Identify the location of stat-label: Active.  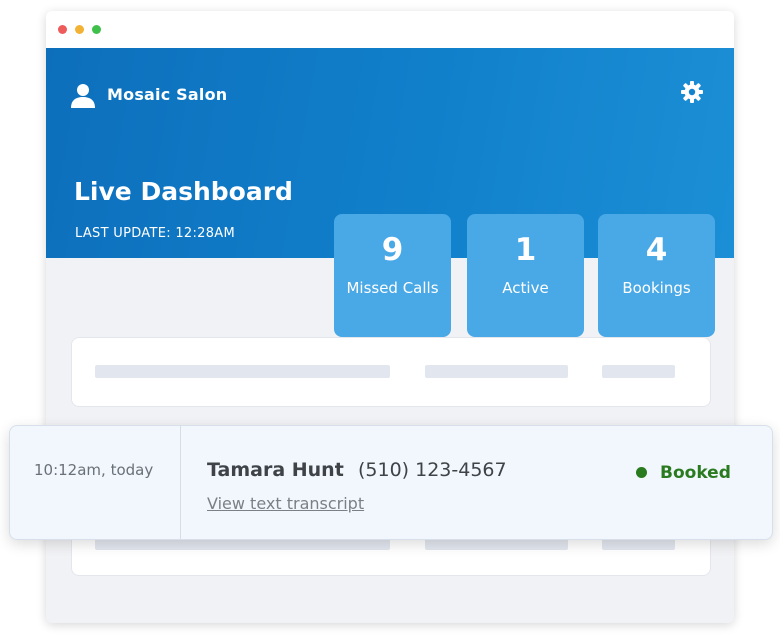
(525, 288).